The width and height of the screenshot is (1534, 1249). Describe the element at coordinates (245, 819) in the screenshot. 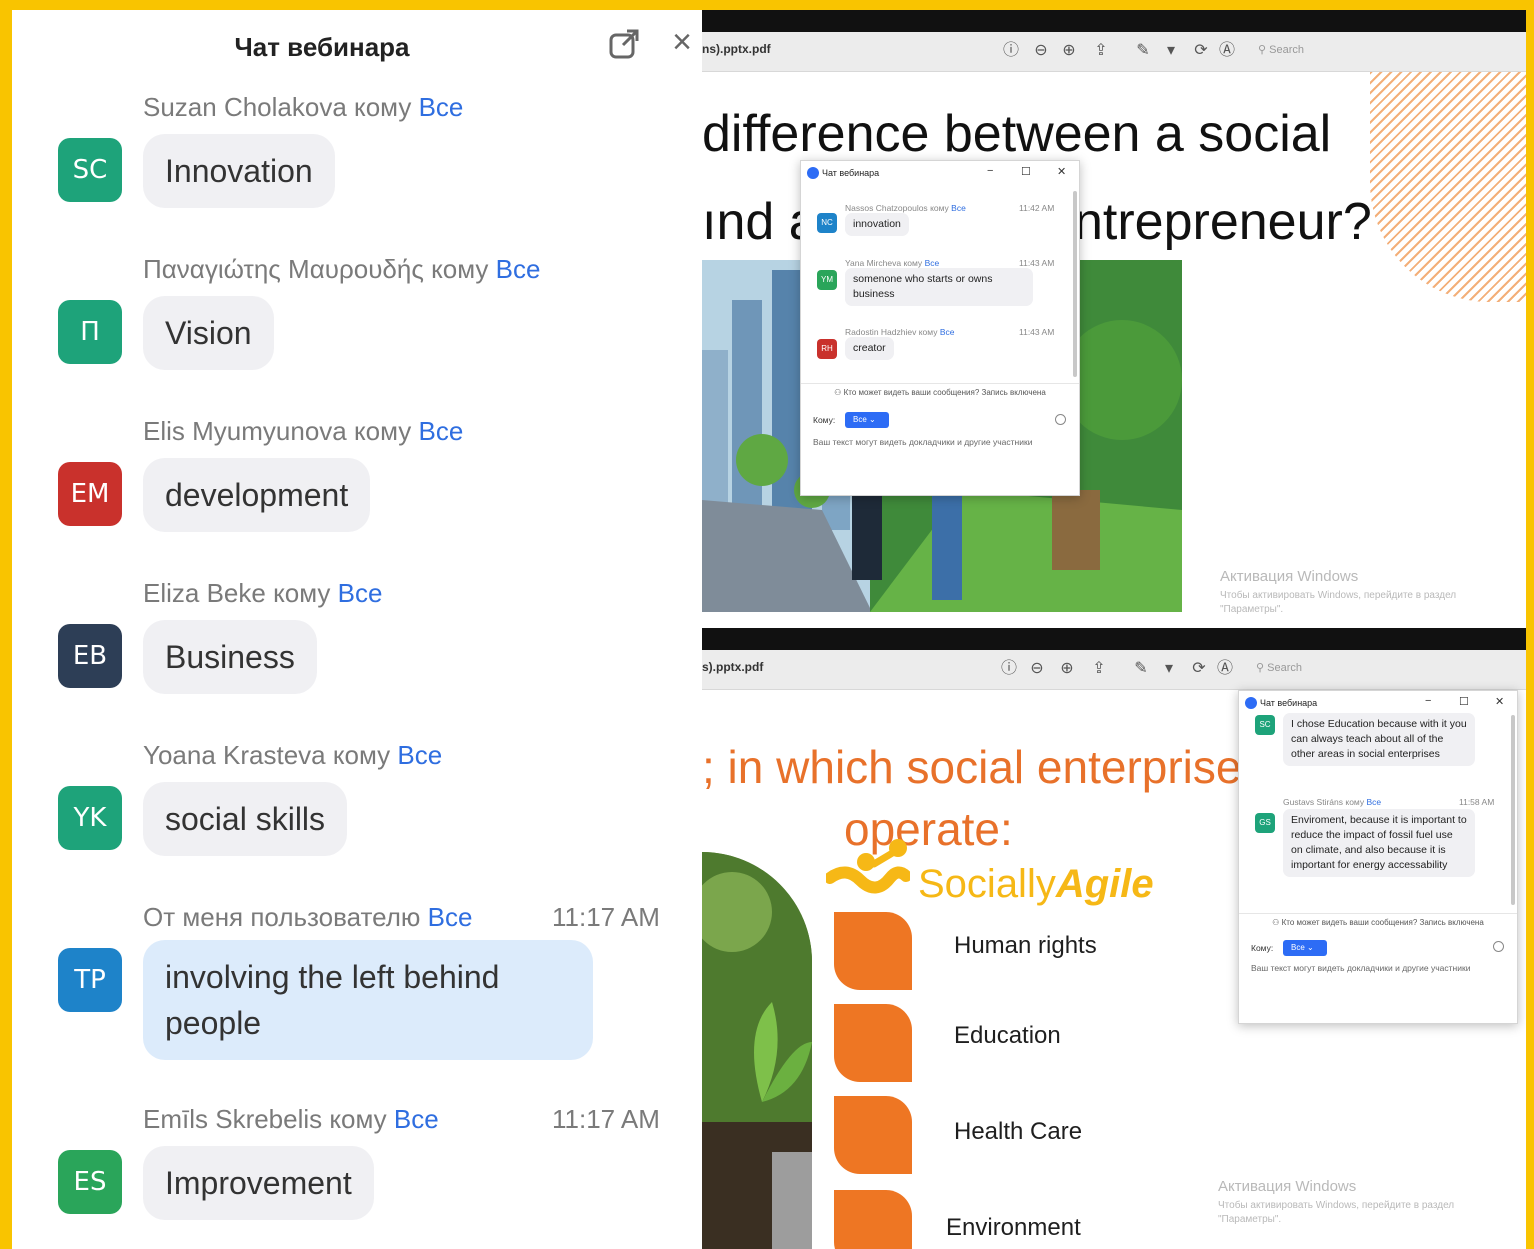

I see `message-bubble: social skills` at that location.